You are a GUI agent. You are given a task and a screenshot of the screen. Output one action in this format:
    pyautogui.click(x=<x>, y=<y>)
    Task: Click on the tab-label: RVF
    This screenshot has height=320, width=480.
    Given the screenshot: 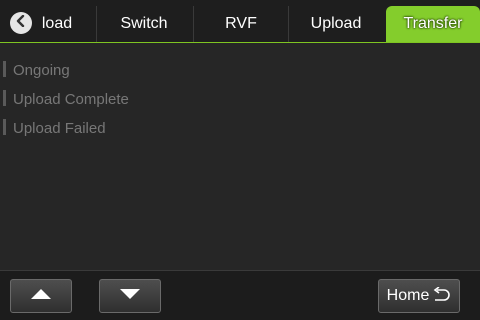 What is the action you would take?
    pyautogui.click(x=241, y=23)
    